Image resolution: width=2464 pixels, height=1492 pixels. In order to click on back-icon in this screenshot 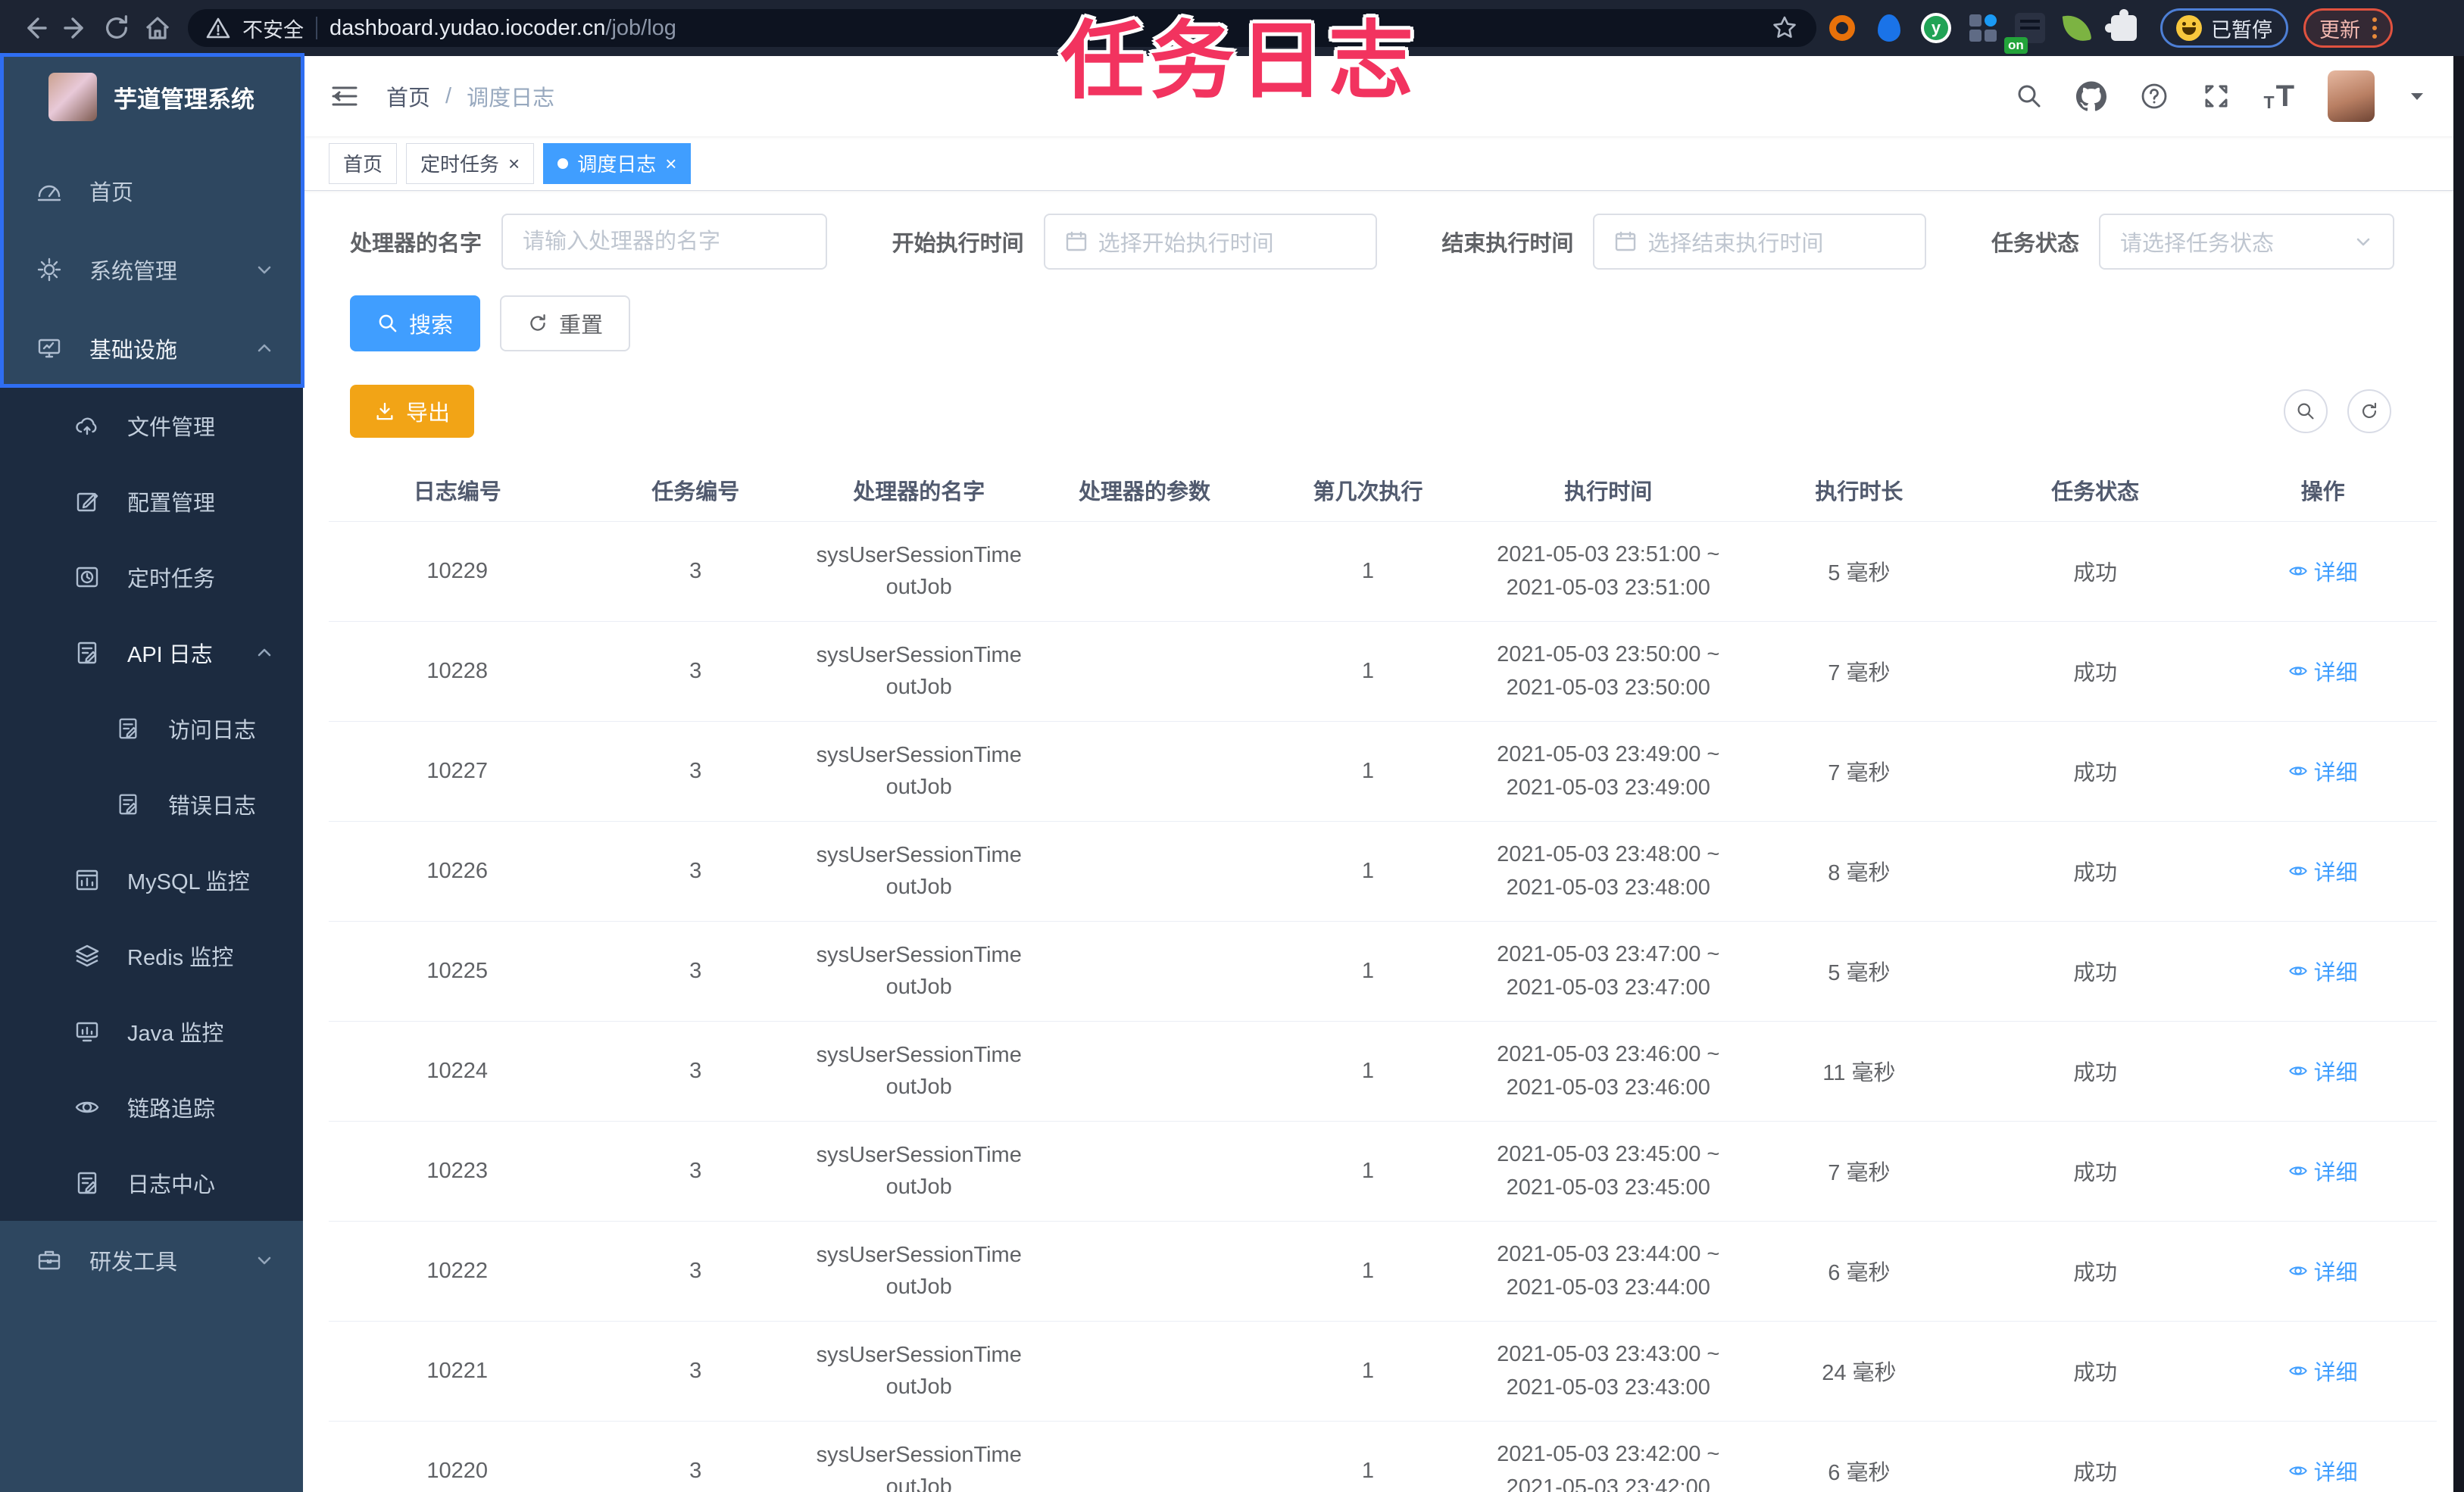, I will do `click(35, 28)`.